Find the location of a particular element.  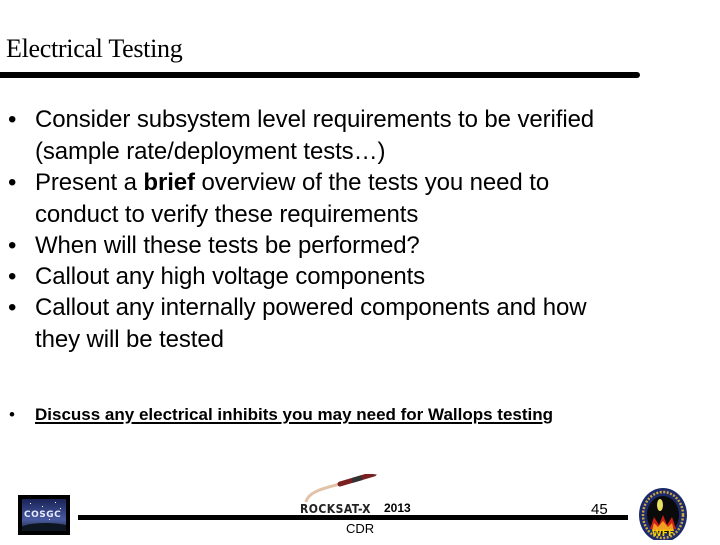

wff-logo: WFF is located at coordinates (663, 513).